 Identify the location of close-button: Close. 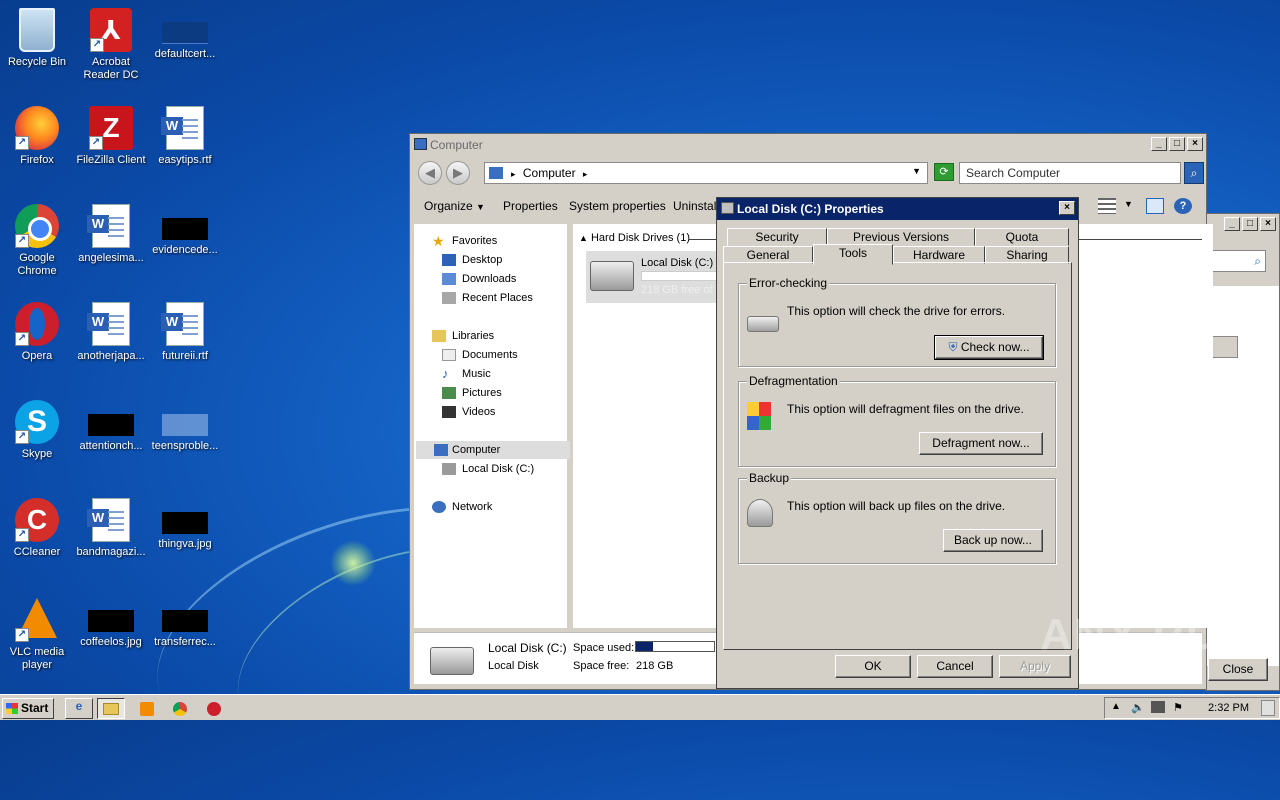
(1238, 669).